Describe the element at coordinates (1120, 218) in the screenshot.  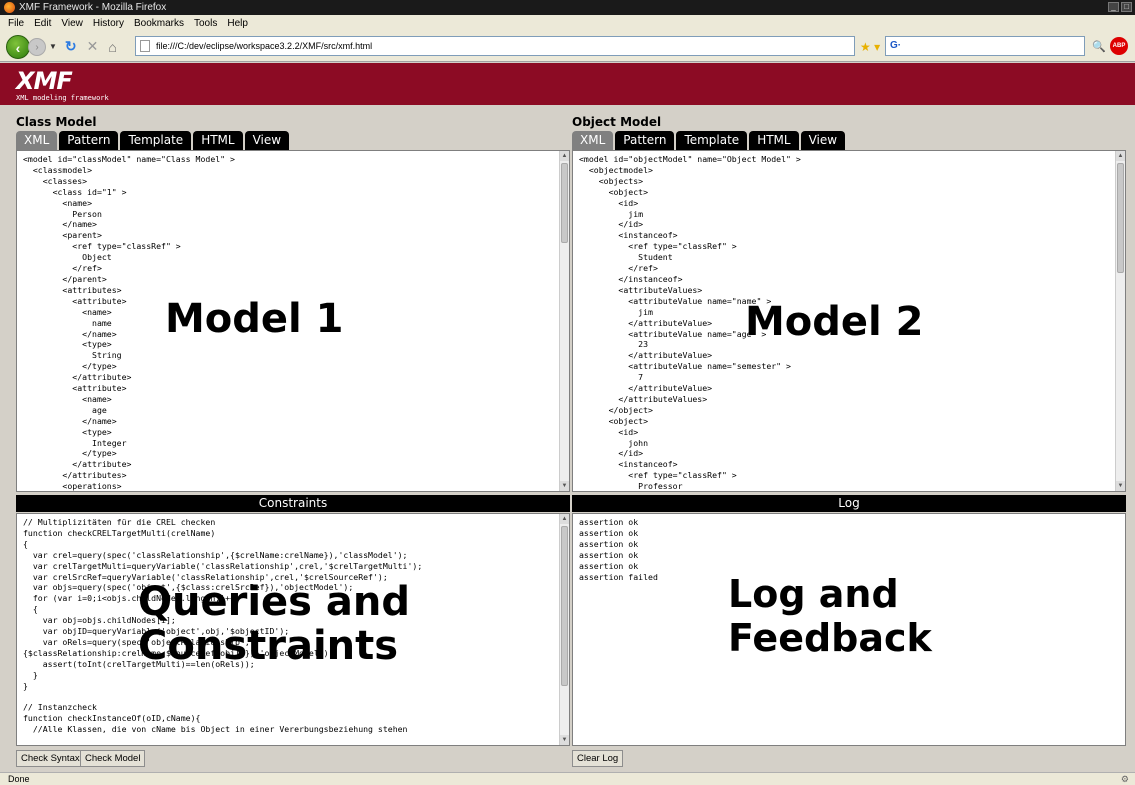
I see `object-model-scroll-thumb` at that location.